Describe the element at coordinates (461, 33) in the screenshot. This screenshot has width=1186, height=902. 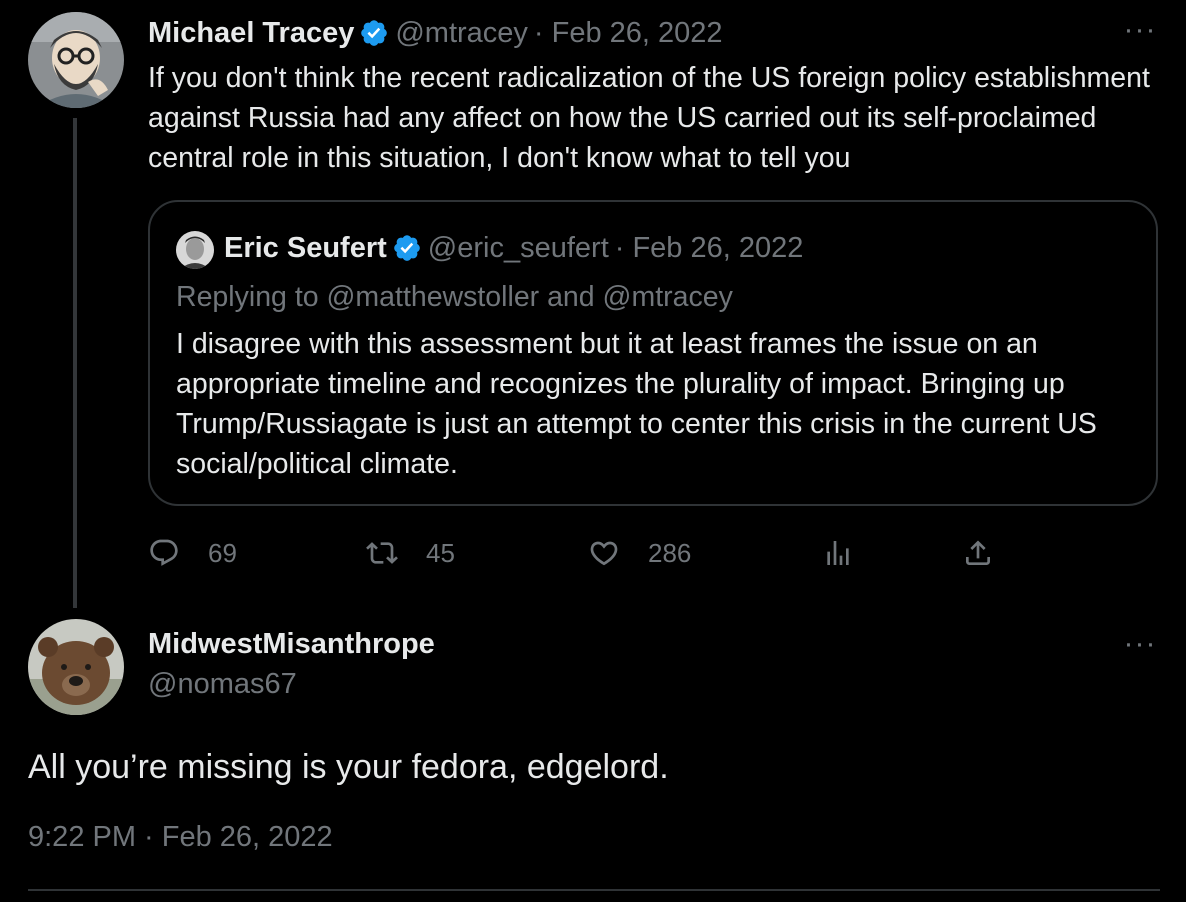
I see `author-handle: @mtracey` at that location.